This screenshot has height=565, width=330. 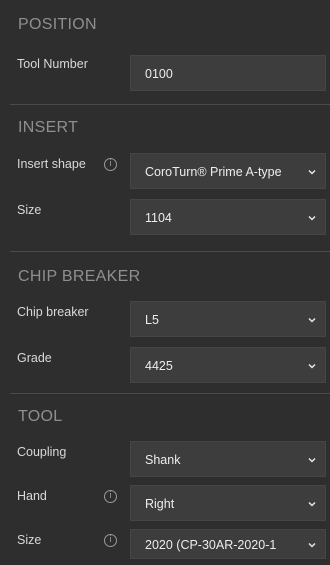 I want to click on tool-size-label: Size, so click(x=29, y=540).